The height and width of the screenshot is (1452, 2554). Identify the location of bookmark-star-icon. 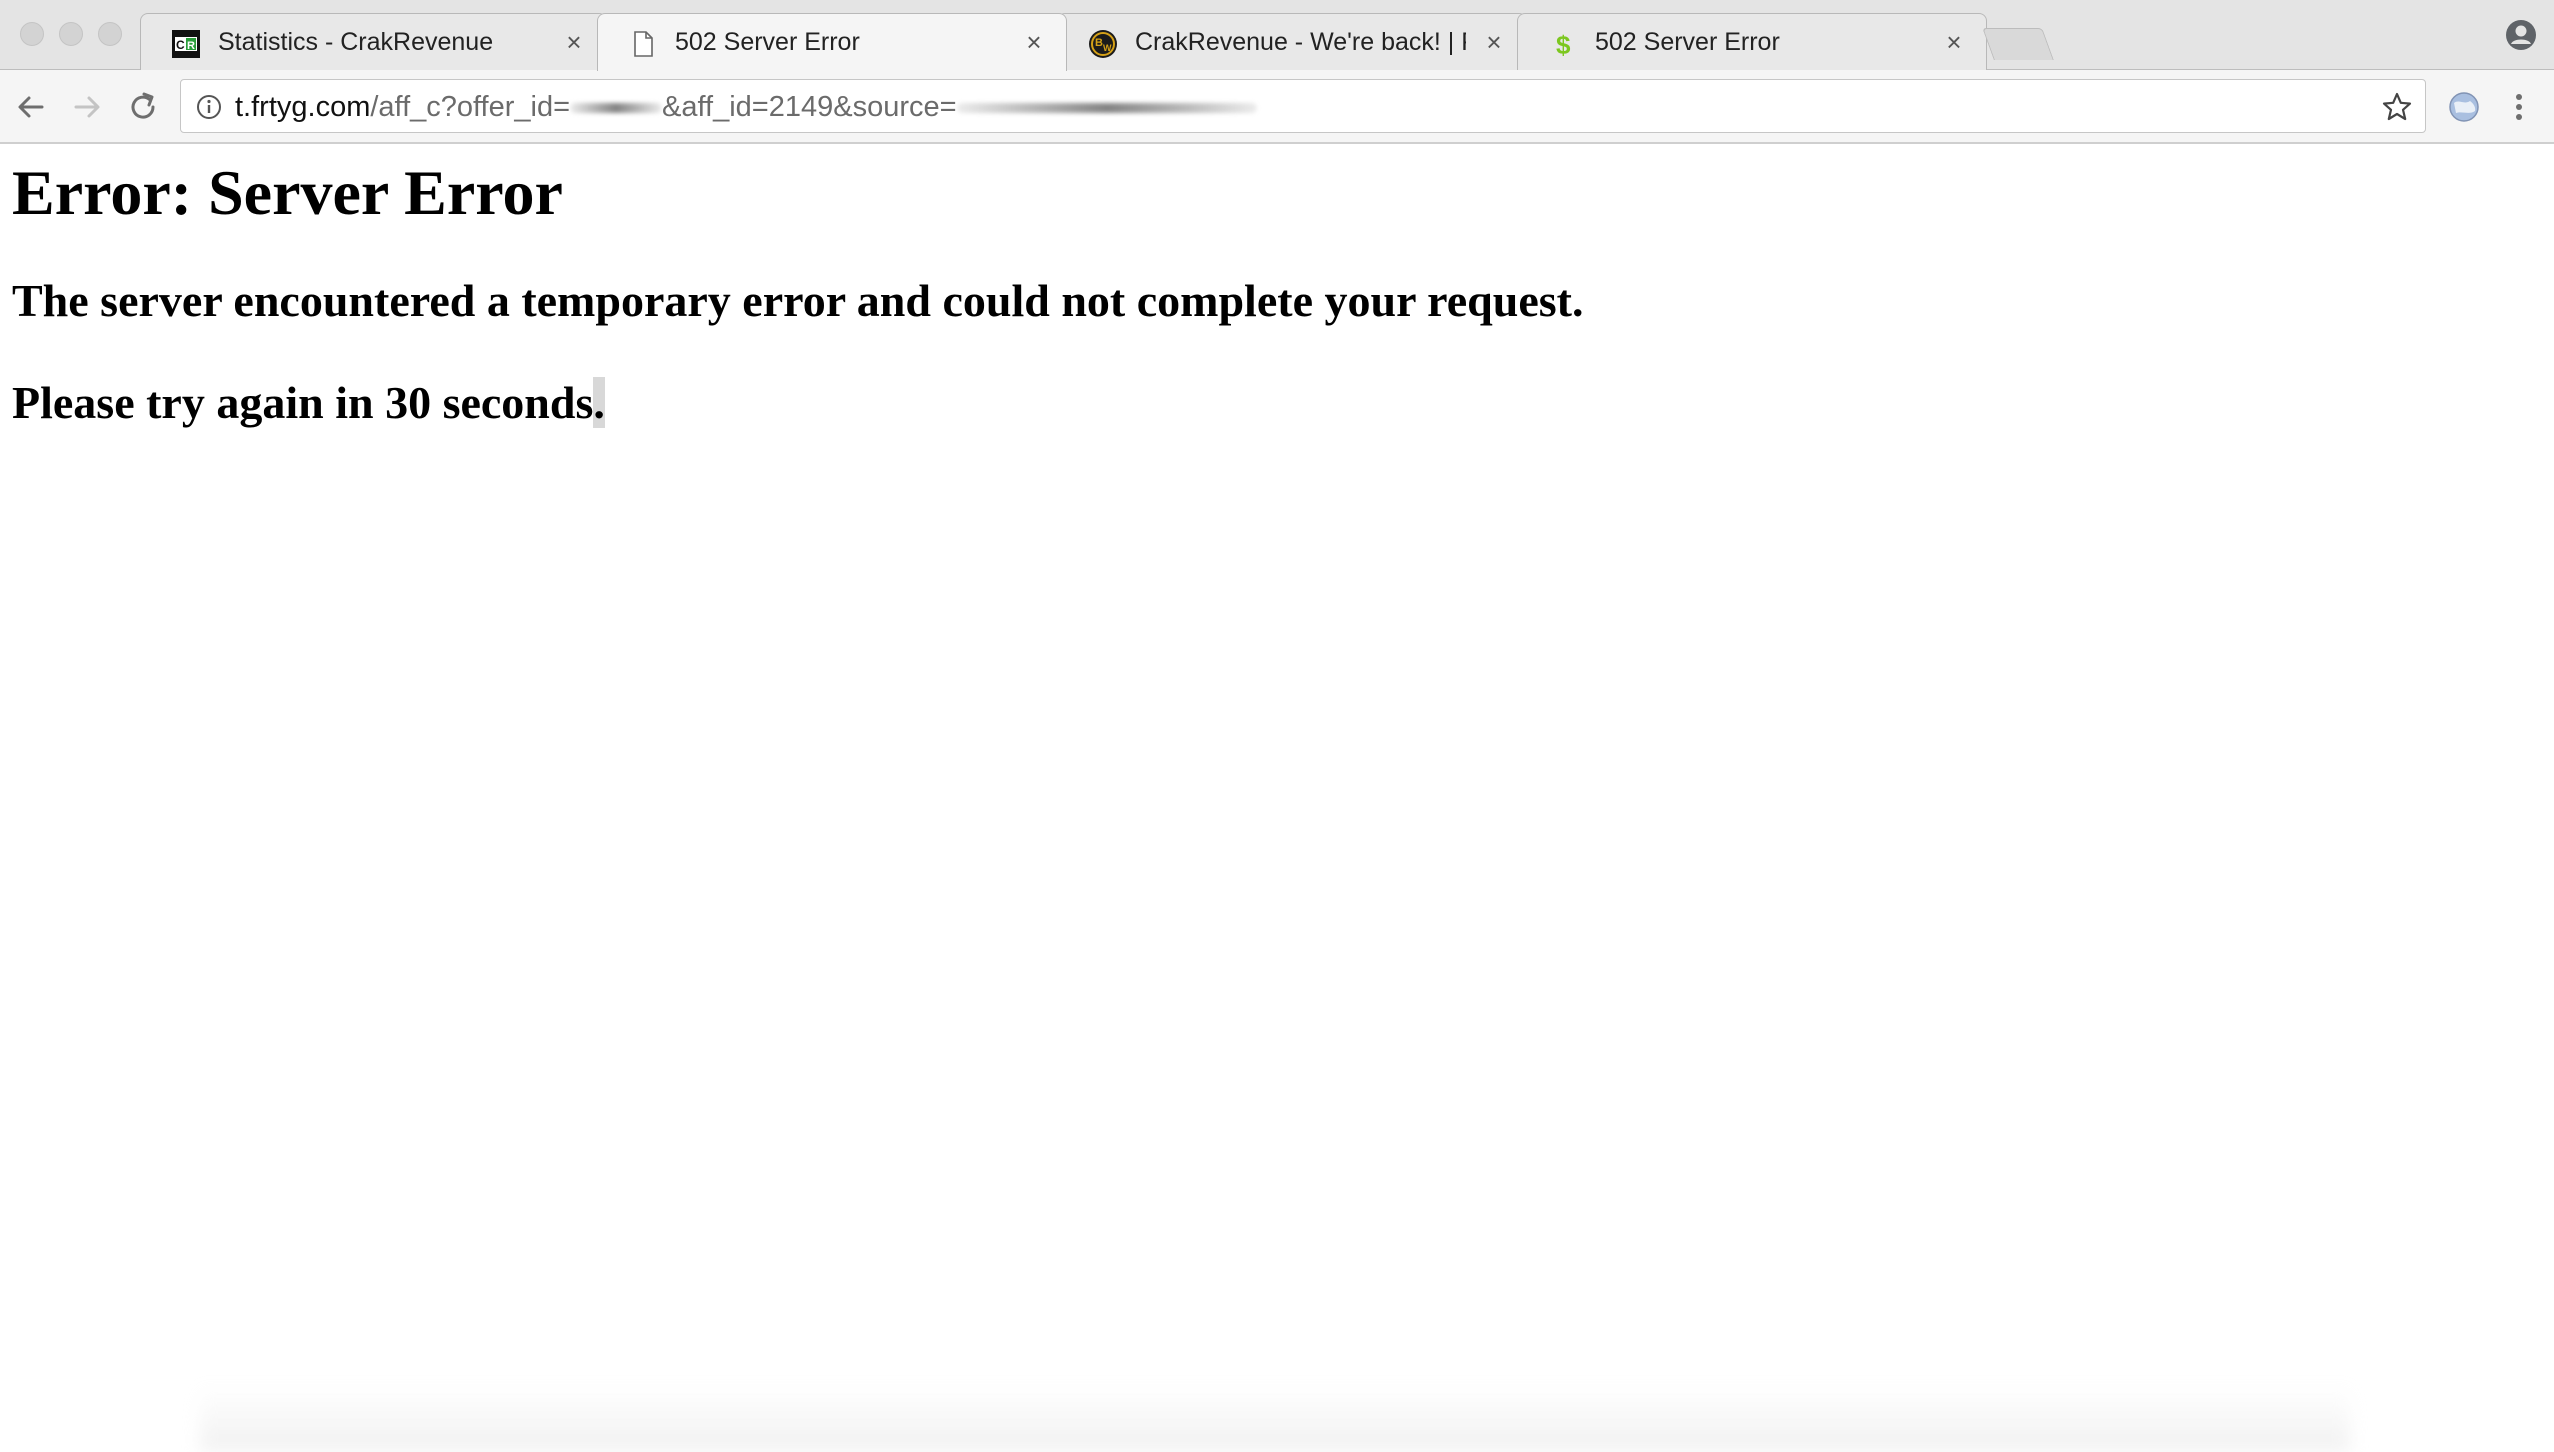
(2397, 107).